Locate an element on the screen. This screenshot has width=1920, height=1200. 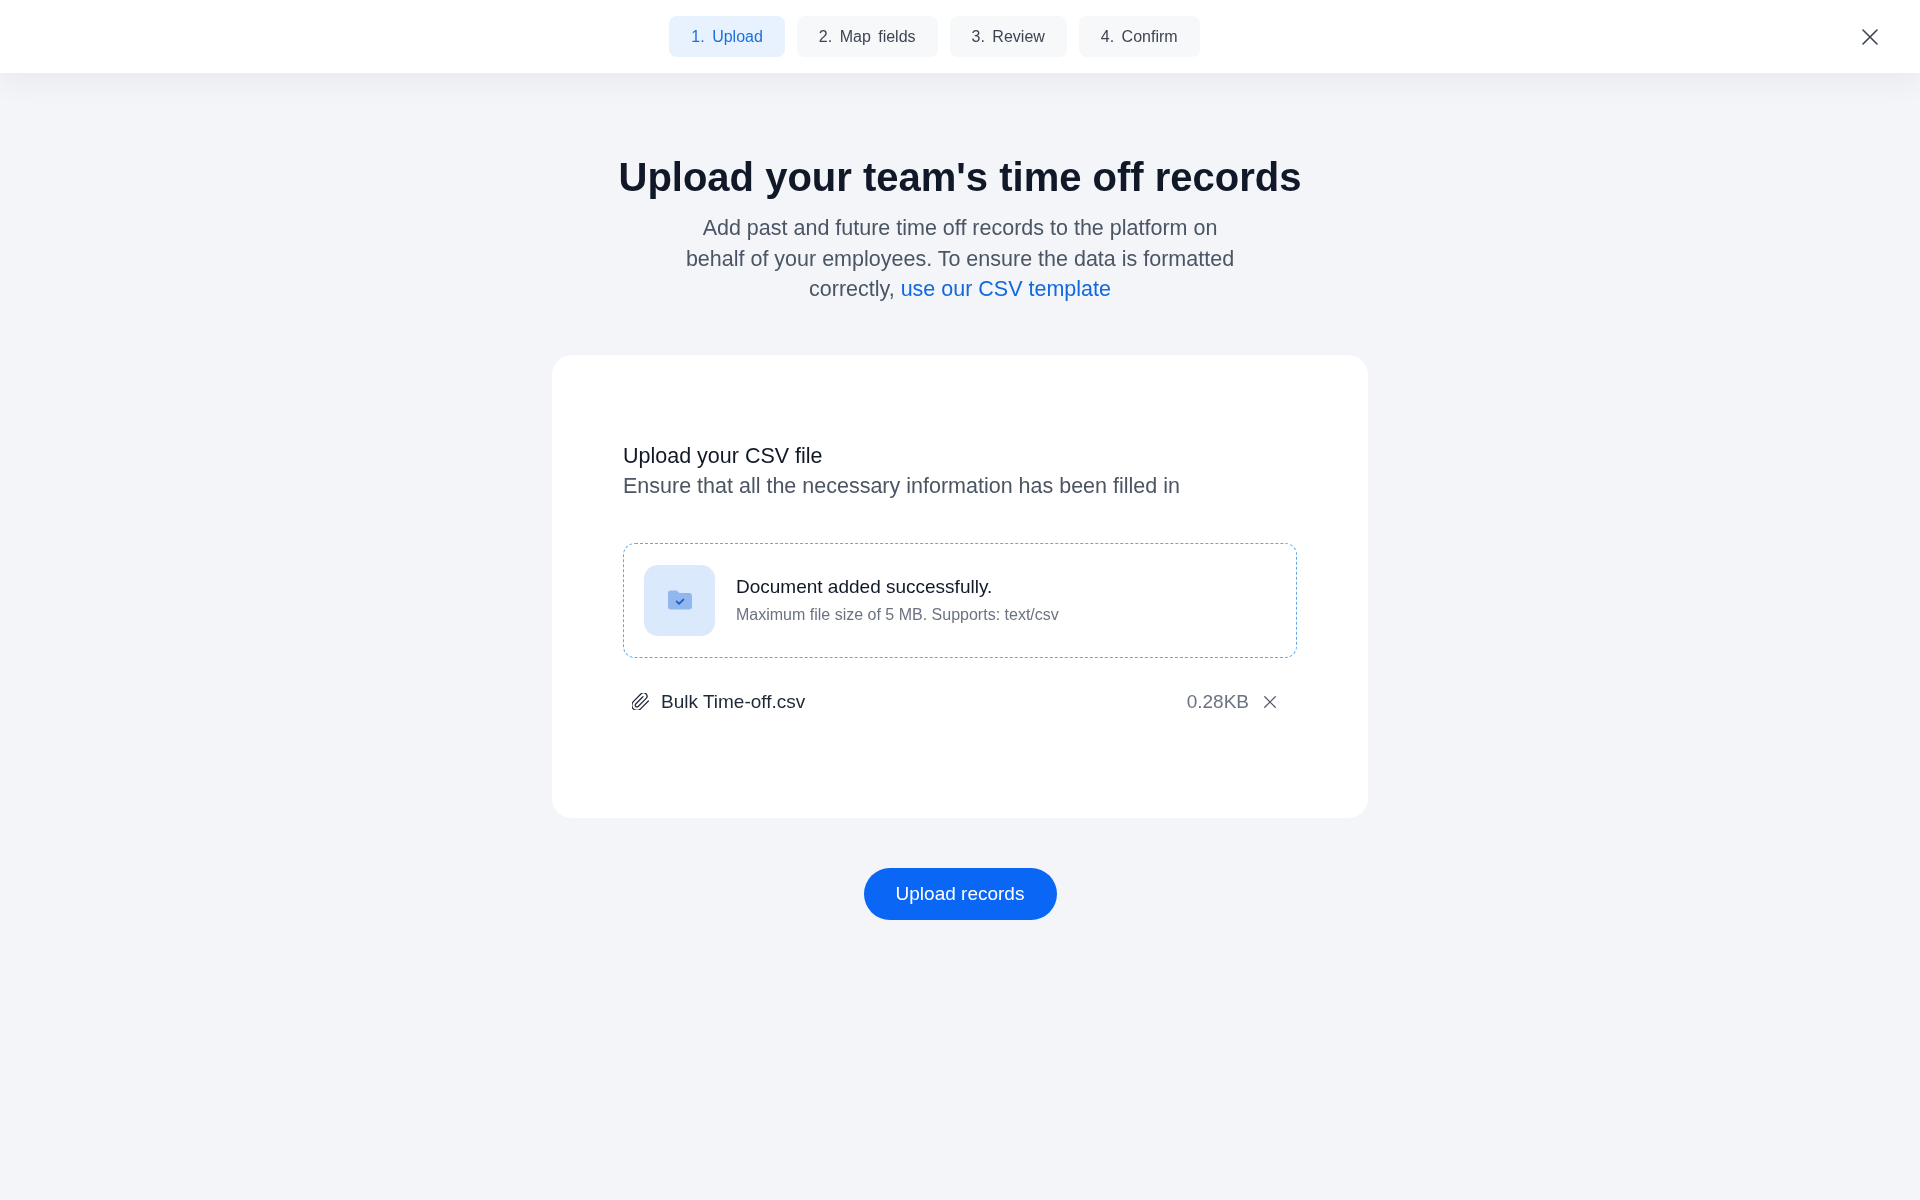
page-title: Upload your team's time off records is located at coordinates (960, 177).